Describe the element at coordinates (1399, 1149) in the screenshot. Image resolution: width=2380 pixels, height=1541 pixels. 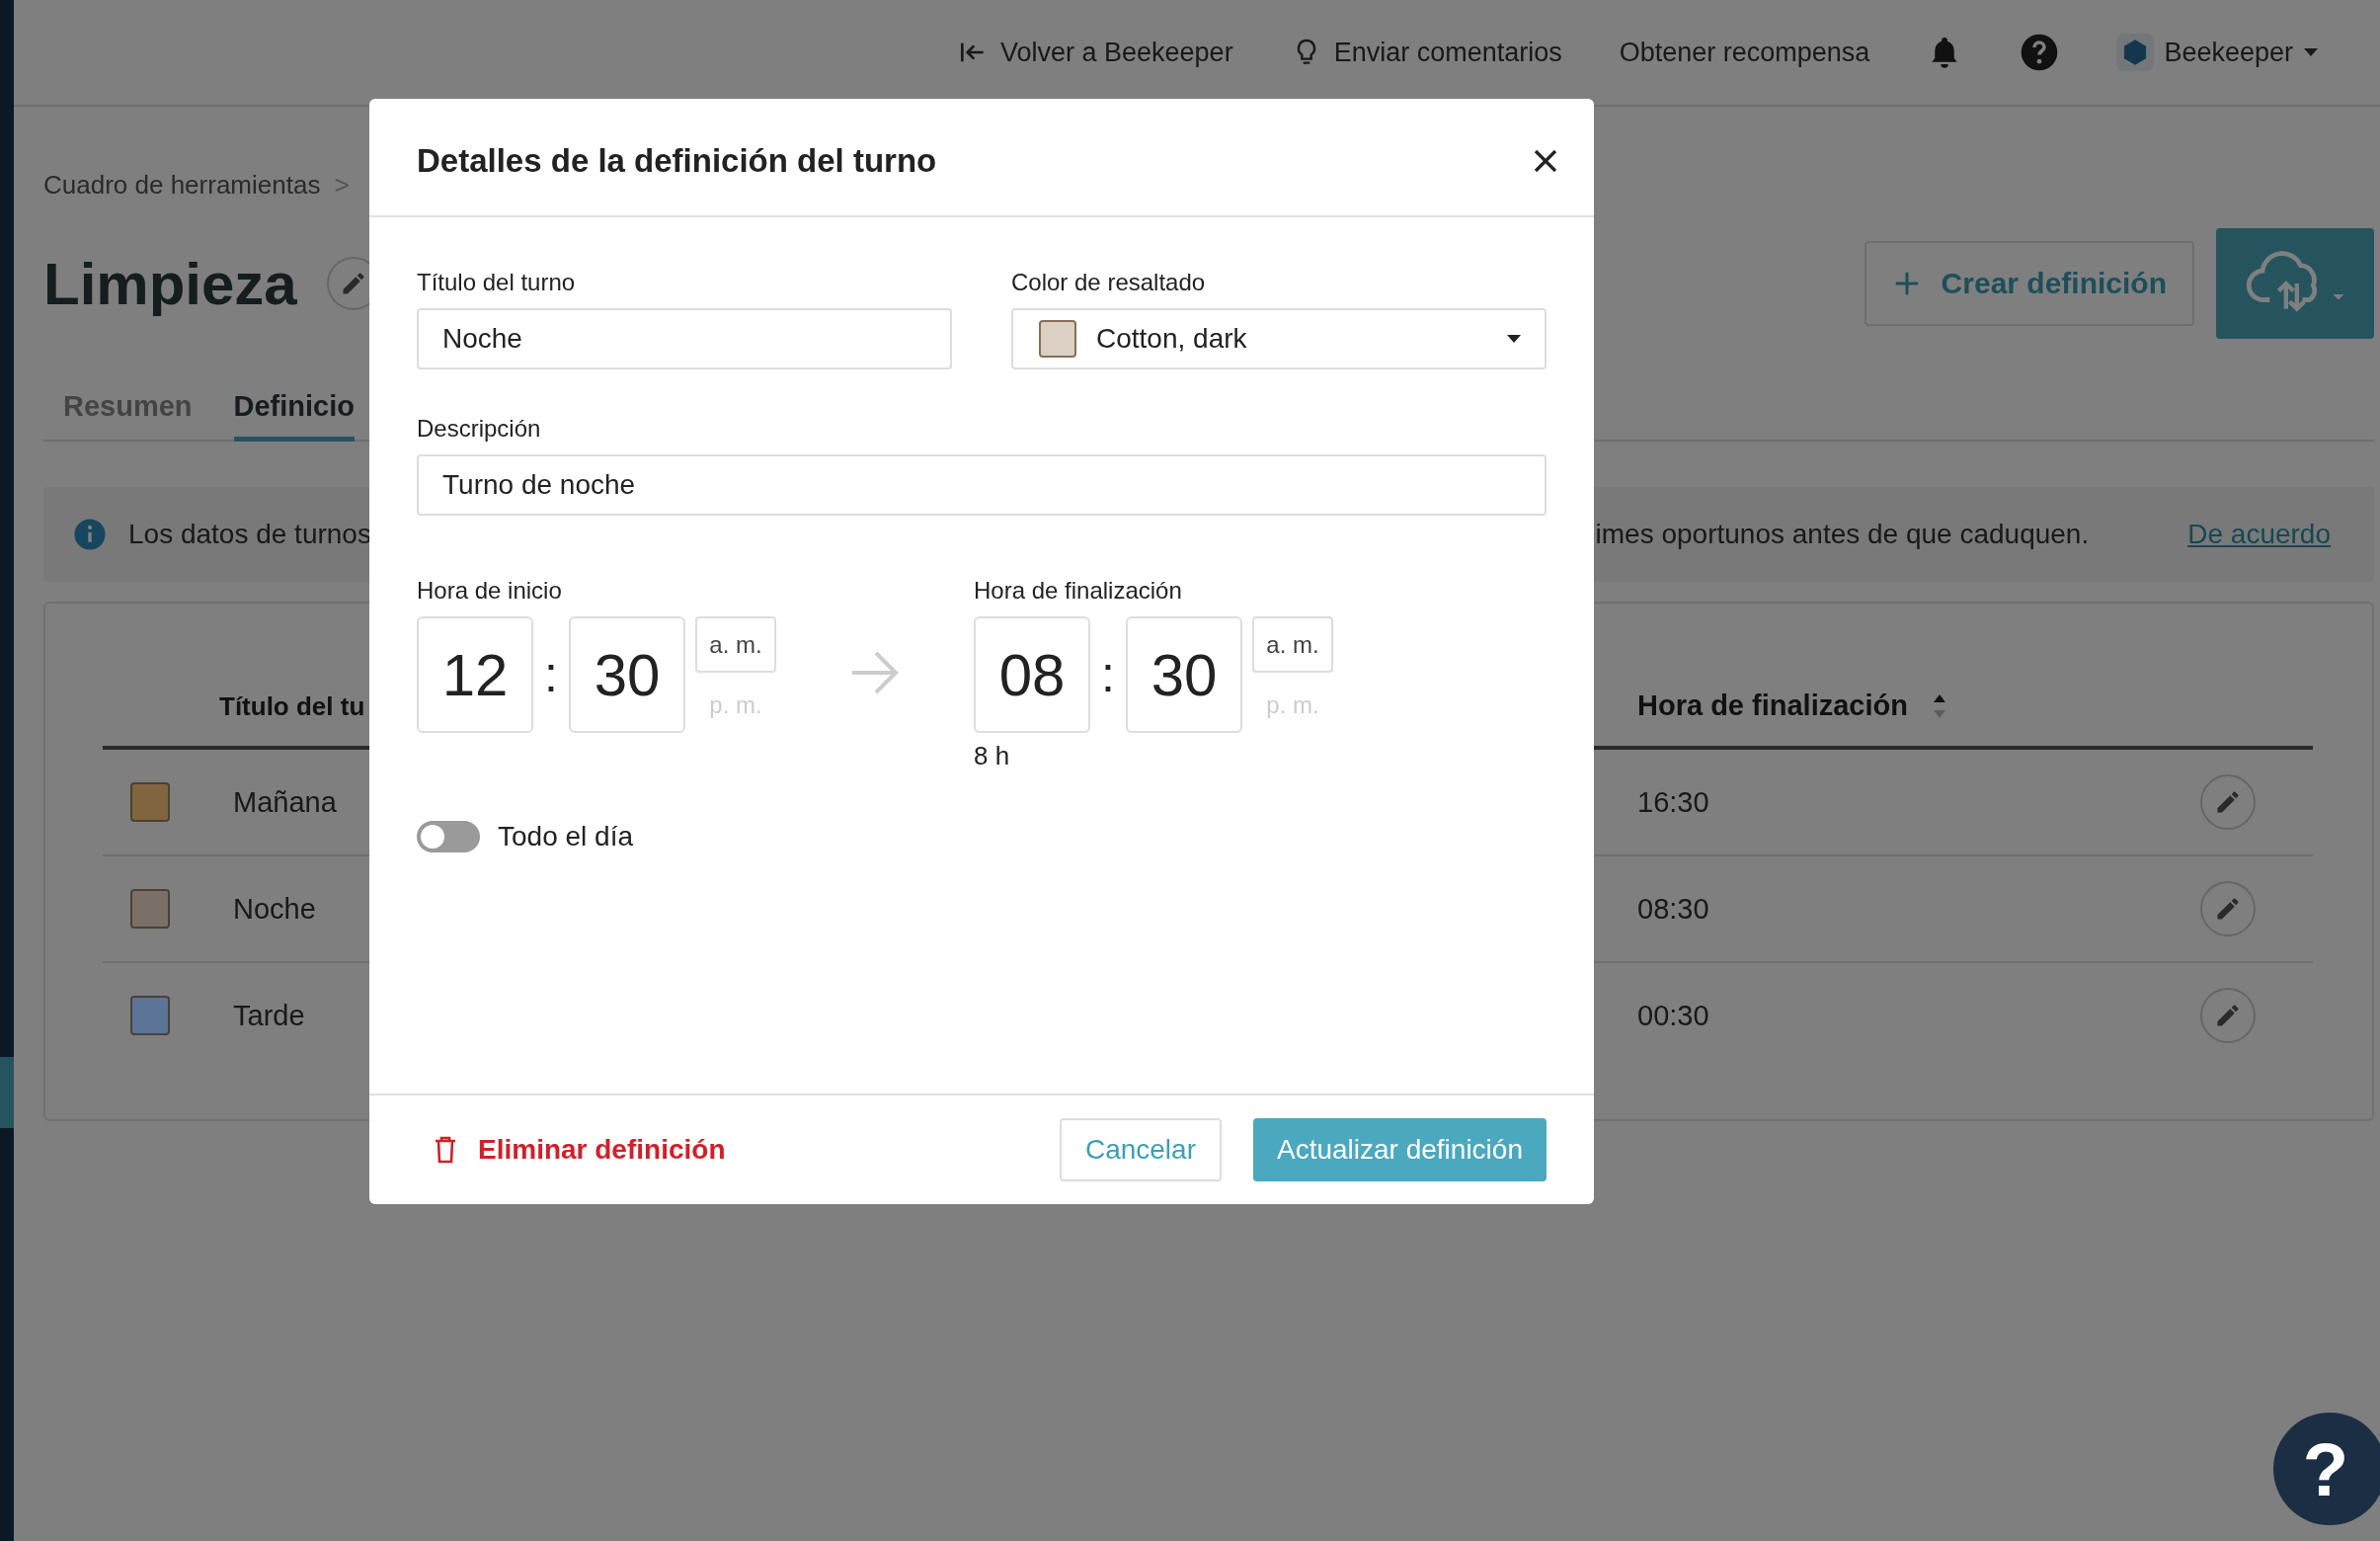
I see `update-button: Actualizar definición` at that location.